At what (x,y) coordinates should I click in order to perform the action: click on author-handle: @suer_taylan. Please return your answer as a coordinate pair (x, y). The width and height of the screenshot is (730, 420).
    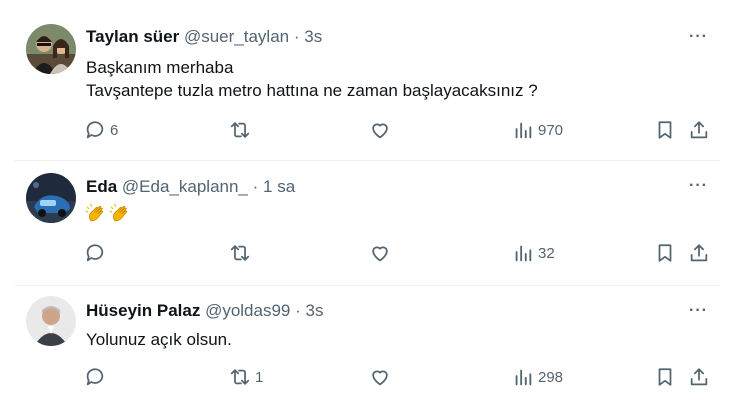
    Looking at the image, I should click on (236, 36).